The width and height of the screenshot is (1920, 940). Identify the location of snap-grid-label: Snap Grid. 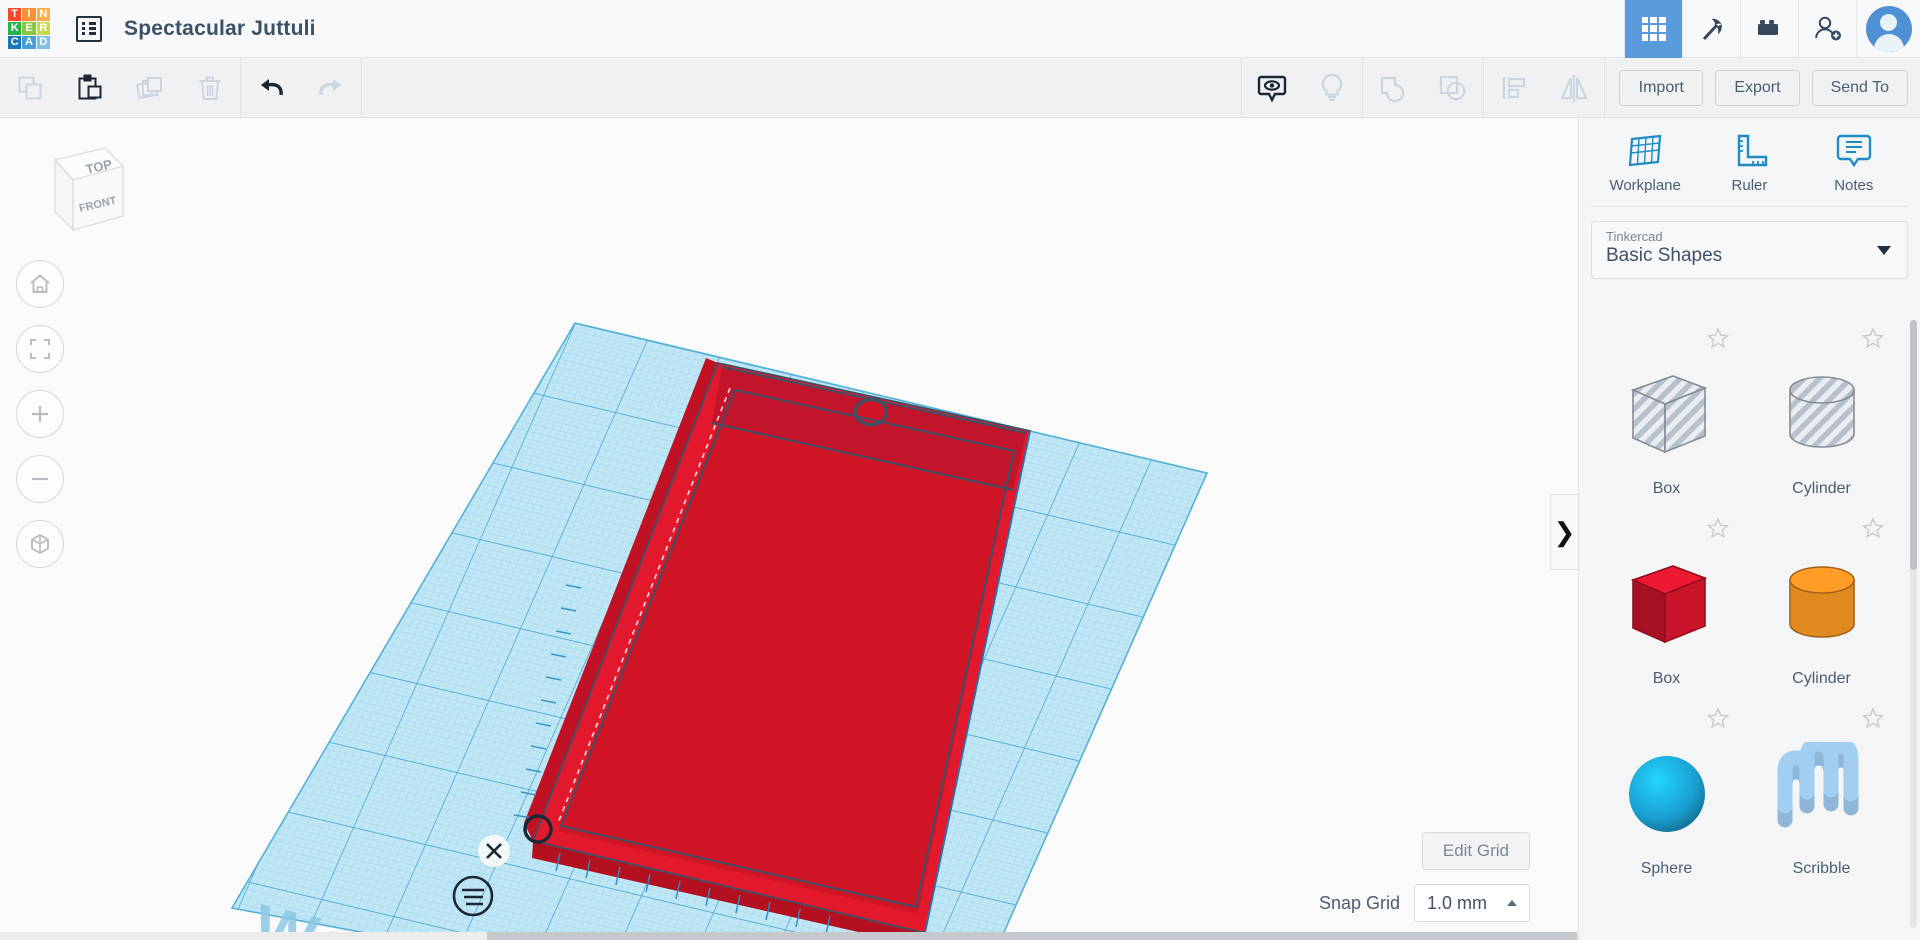
(1359, 902).